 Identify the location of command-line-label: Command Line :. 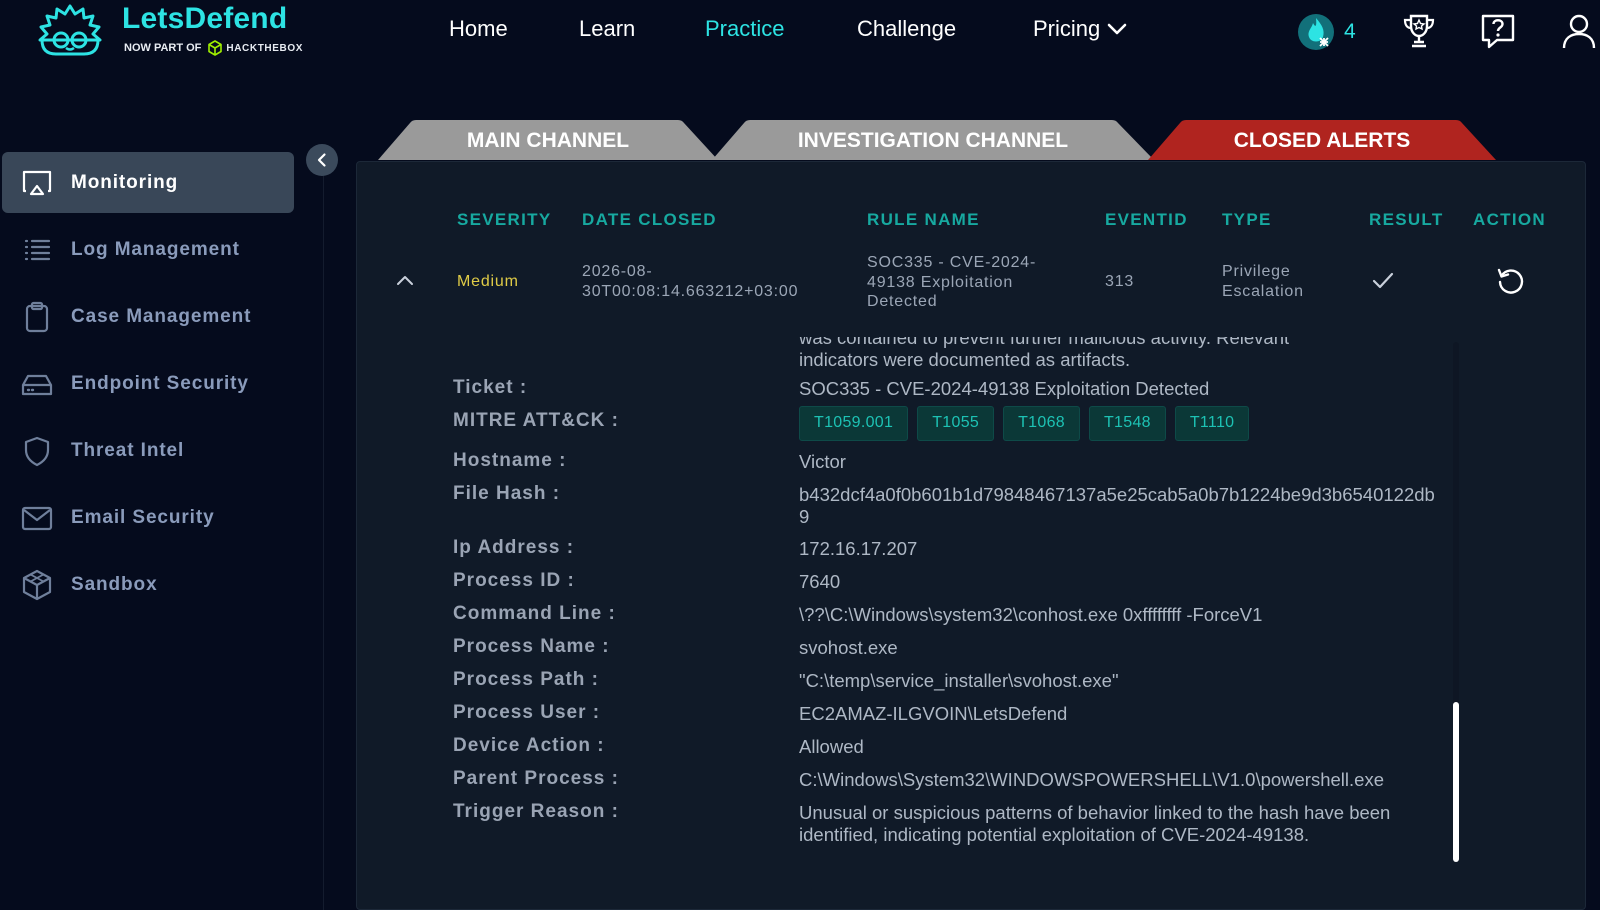
(534, 613).